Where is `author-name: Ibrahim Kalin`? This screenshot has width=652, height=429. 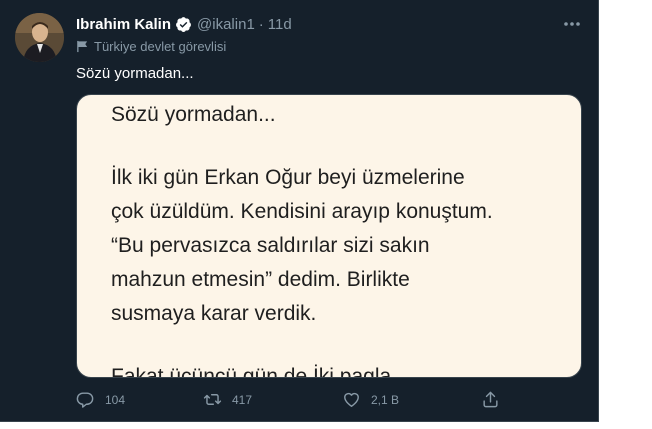 author-name: Ibrahim Kalin is located at coordinates (123, 24).